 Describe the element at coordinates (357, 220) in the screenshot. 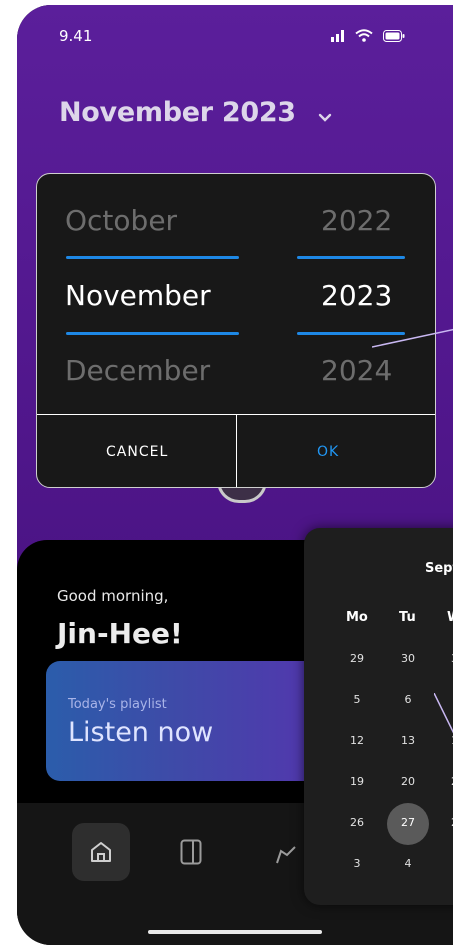

I see `picker-year: 2022` at that location.